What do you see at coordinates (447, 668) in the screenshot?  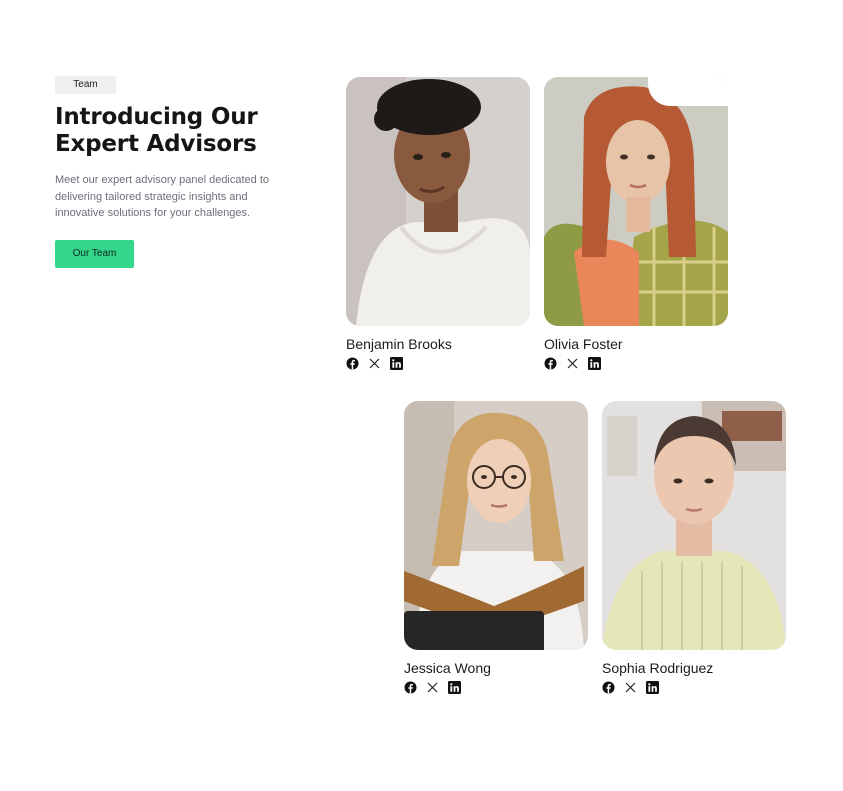 I see `member-name: Jessica Wong` at bounding box center [447, 668].